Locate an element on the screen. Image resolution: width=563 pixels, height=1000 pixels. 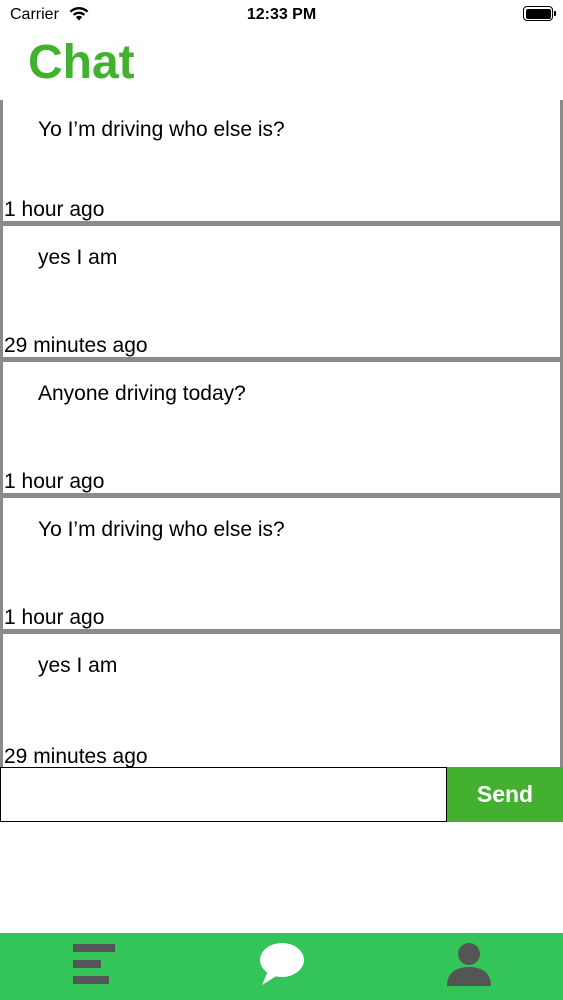
tab-chat is located at coordinates (282, 966).